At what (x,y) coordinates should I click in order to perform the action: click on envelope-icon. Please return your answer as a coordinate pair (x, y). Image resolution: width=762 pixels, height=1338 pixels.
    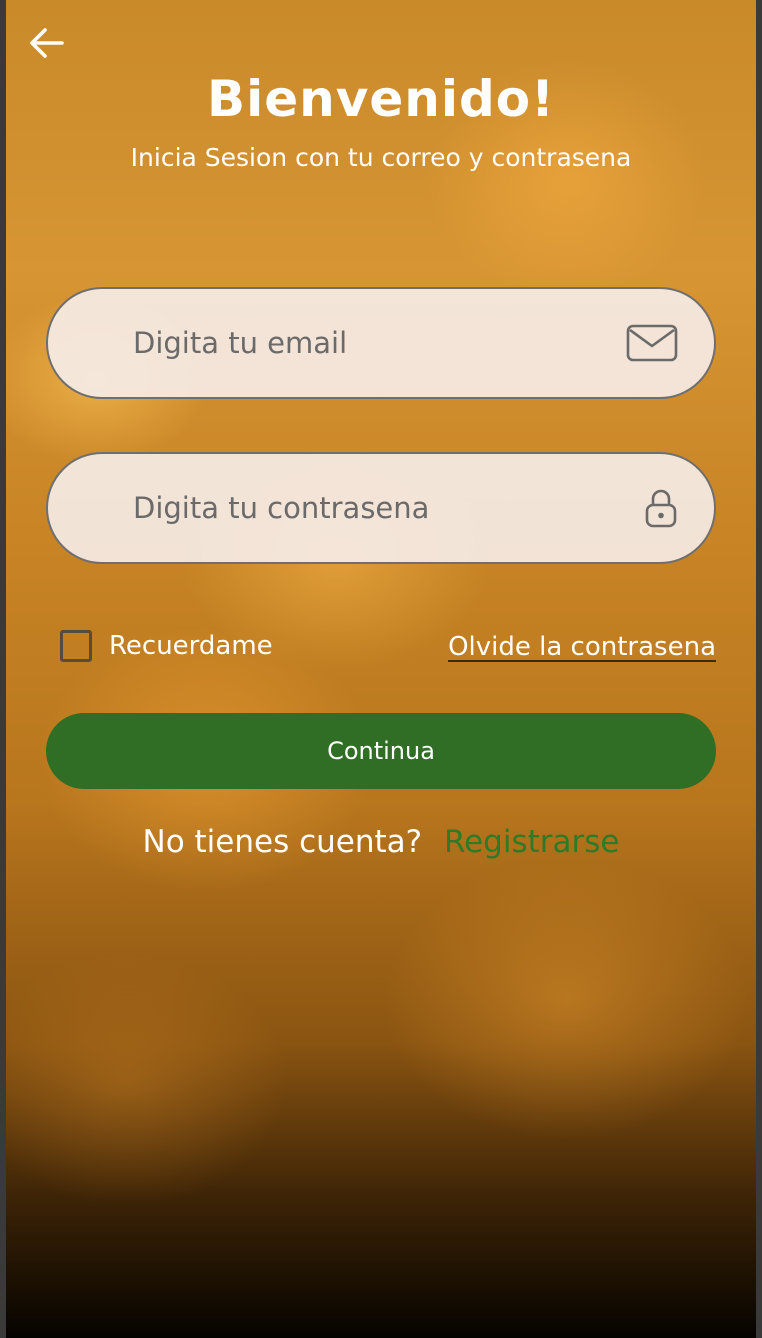
    Looking at the image, I should click on (652, 343).